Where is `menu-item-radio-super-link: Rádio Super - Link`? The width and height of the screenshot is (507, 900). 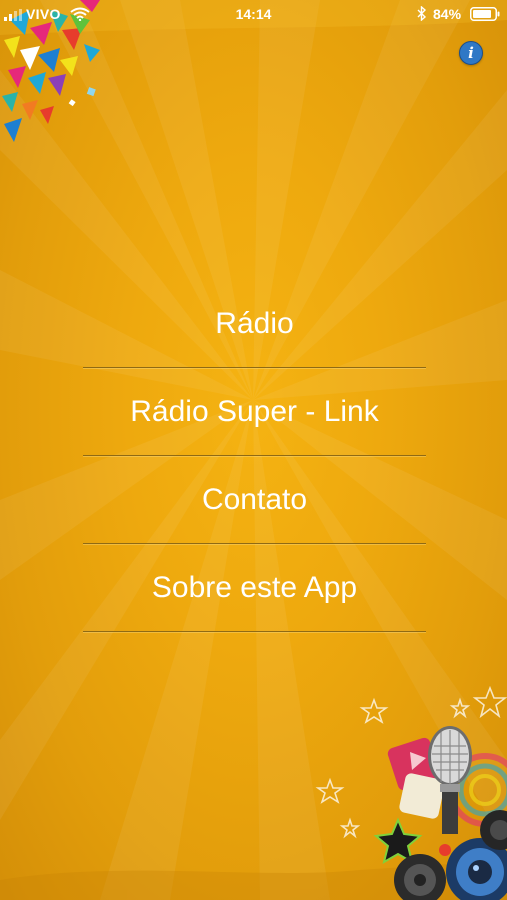 menu-item-radio-super-link: Rádio Super - Link is located at coordinates (254, 412).